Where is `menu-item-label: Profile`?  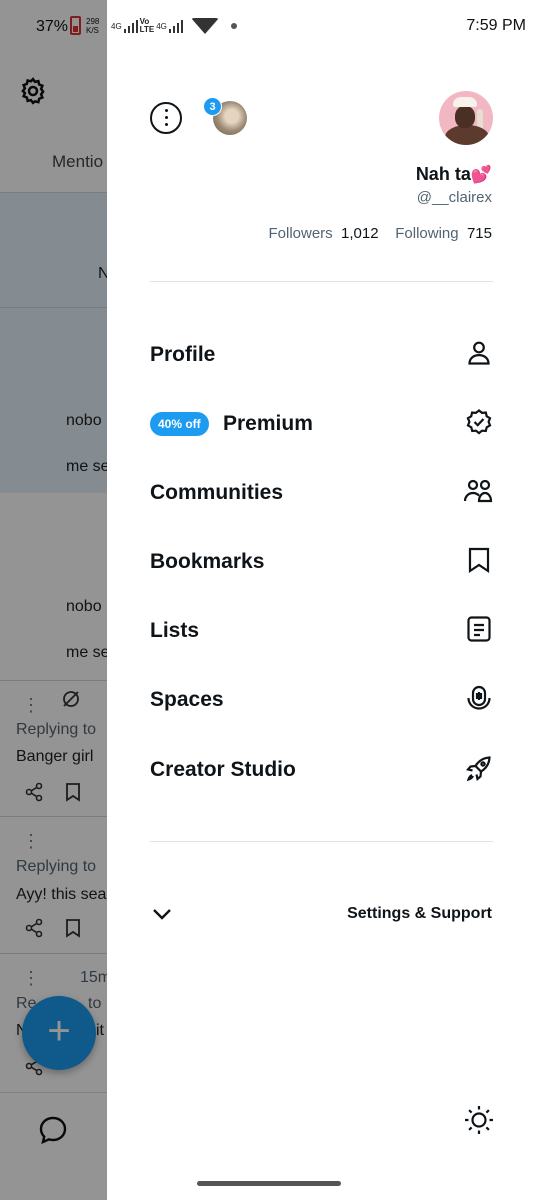 menu-item-label: Profile is located at coordinates (183, 354).